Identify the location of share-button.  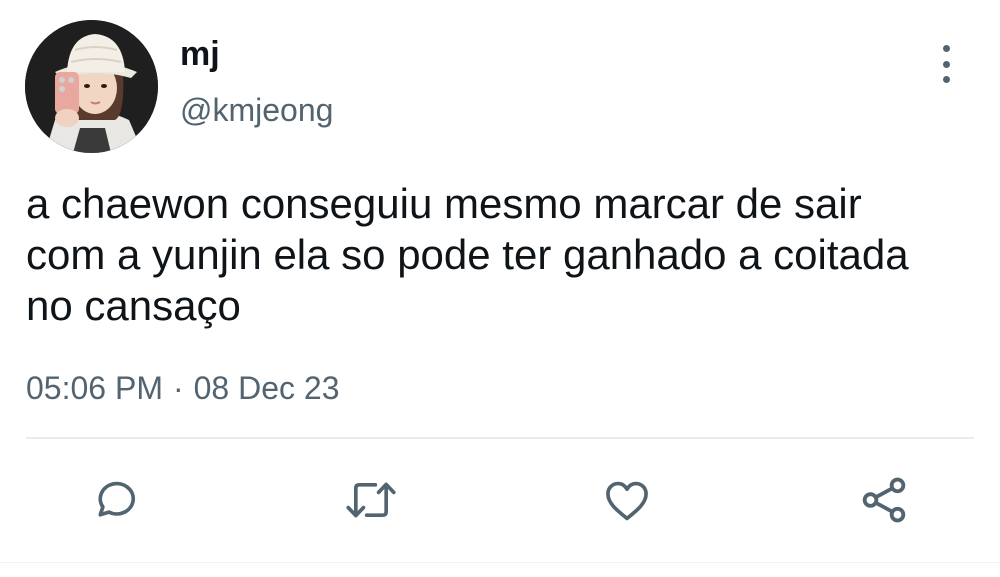
(884, 500).